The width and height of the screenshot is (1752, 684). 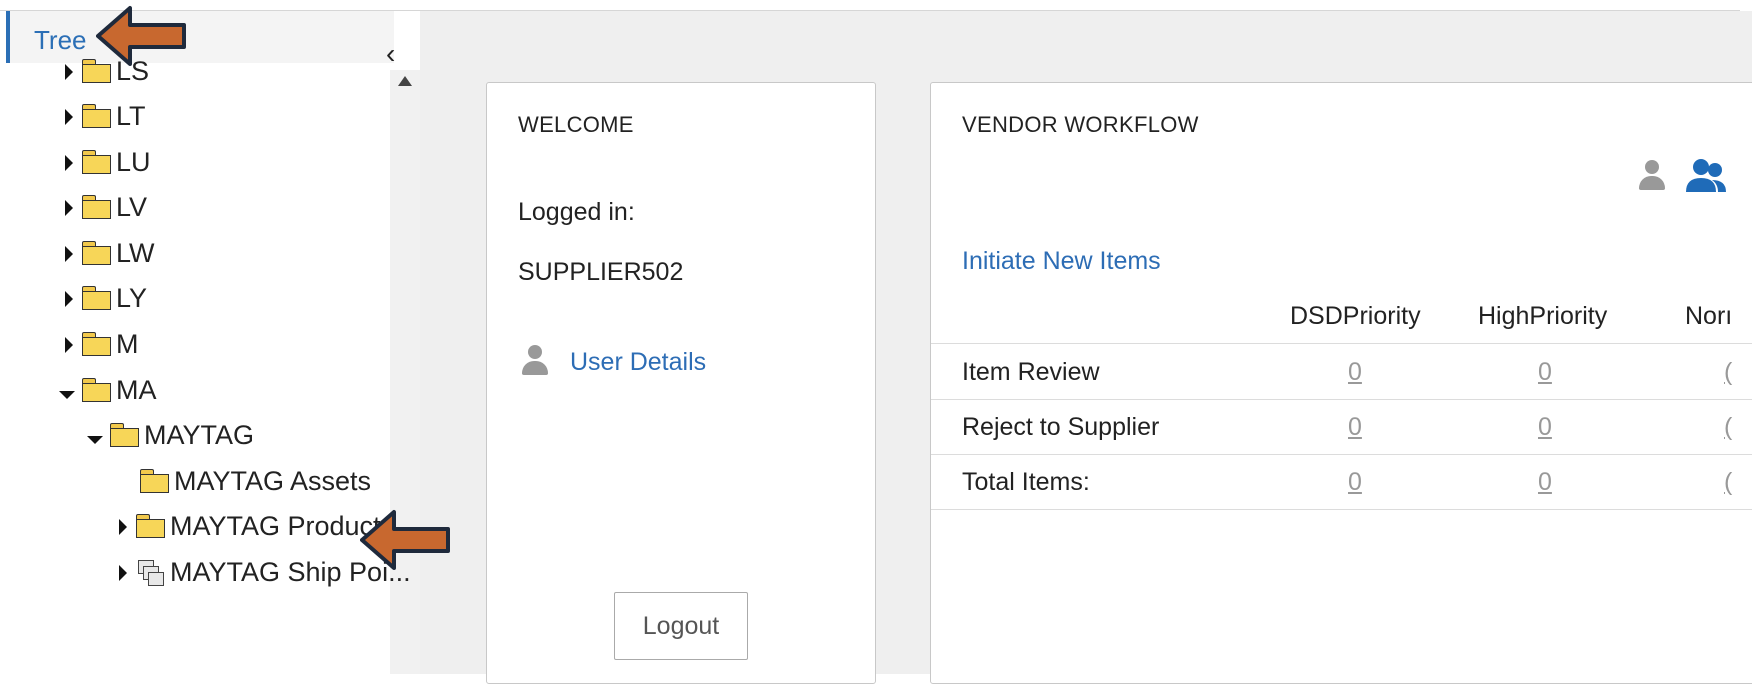 I want to click on ship-points-icon, so click(x=151, y=572).